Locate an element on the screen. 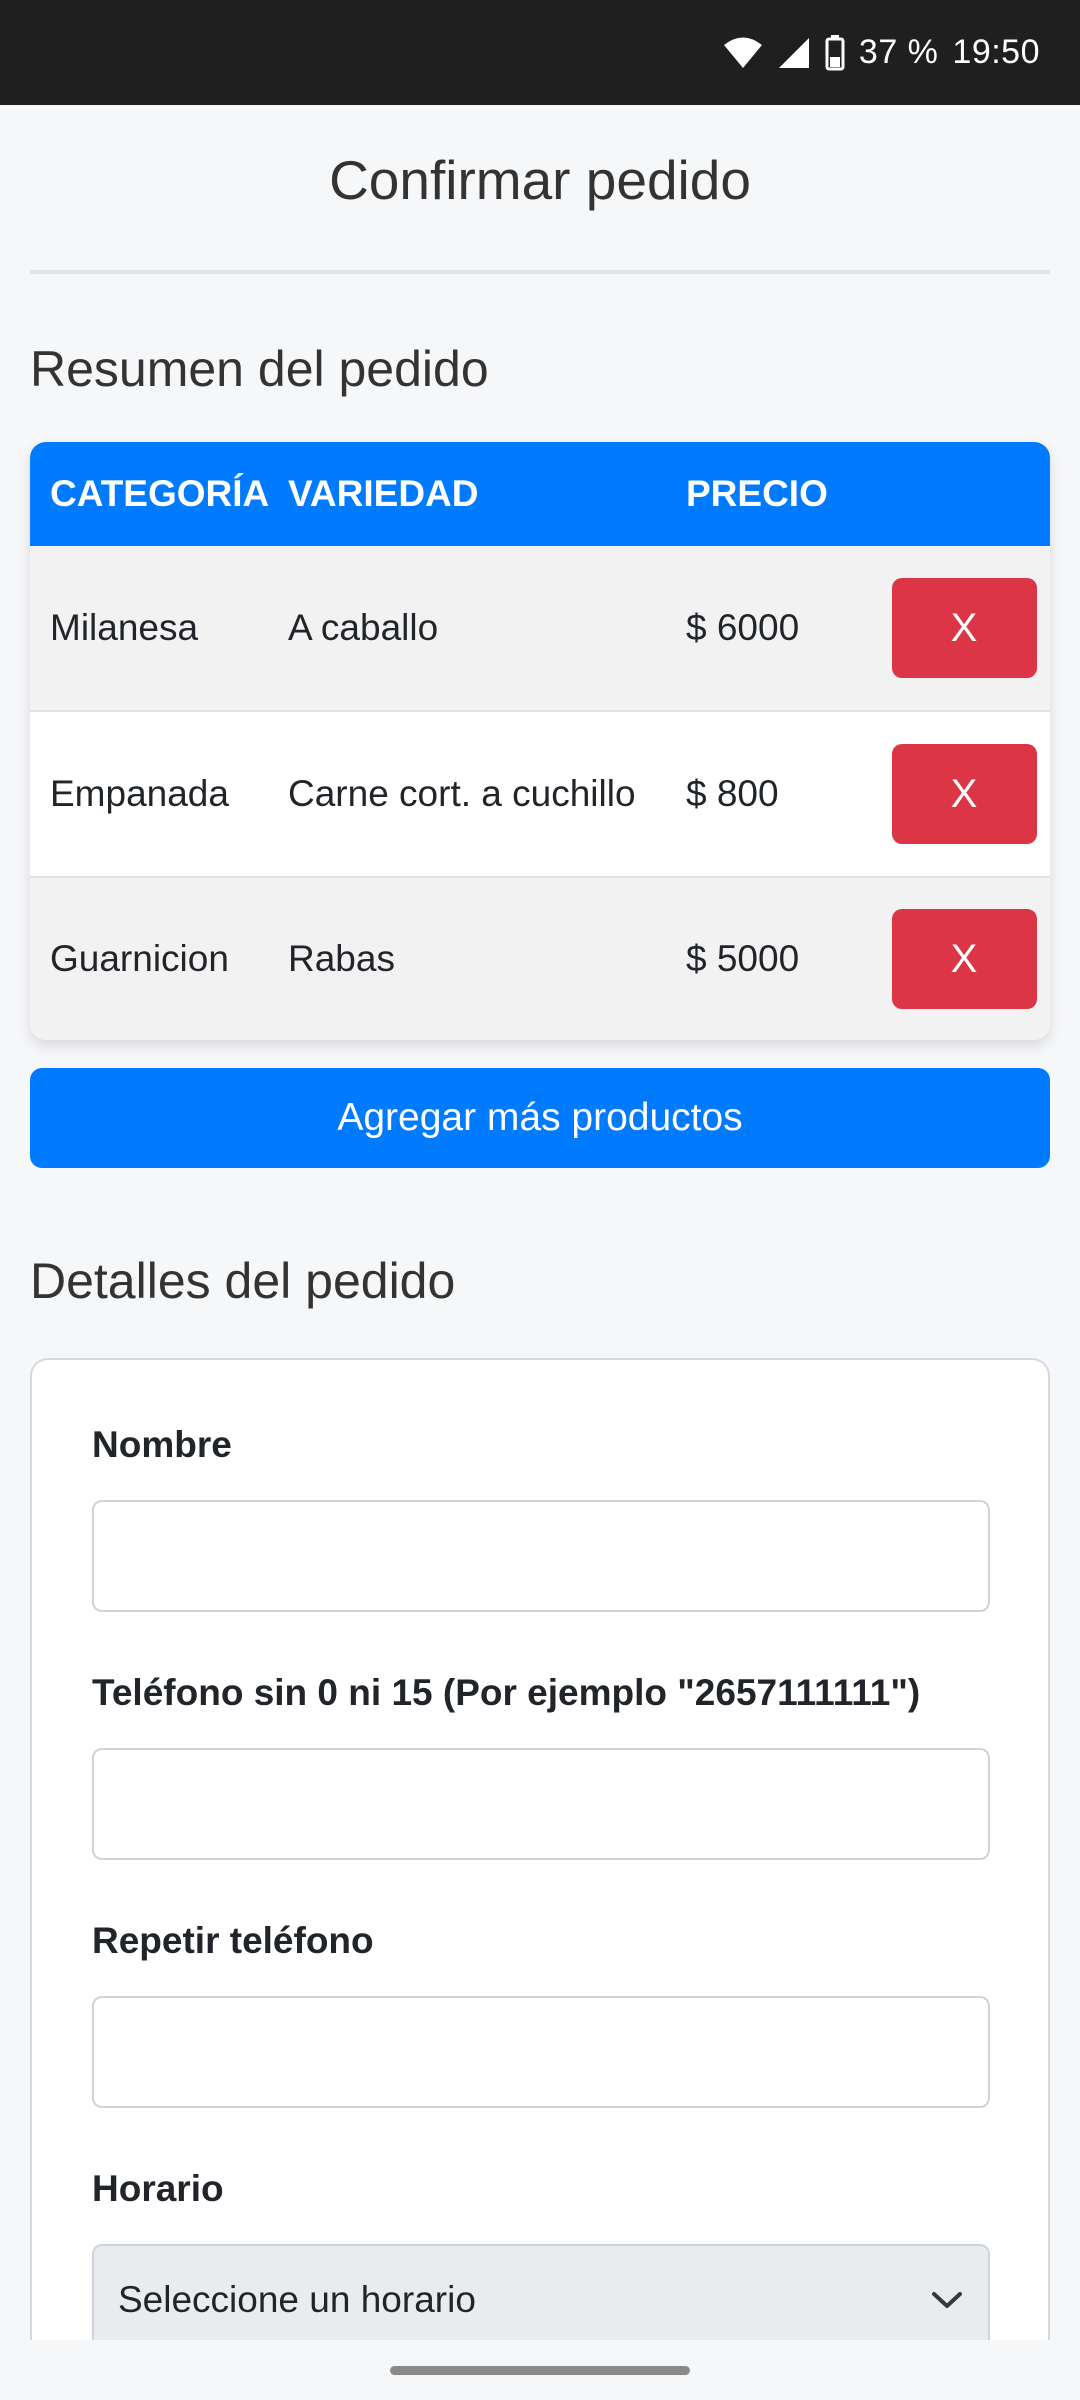 Image resolution: width=1080 pixels, height=2400 pixels. status-bar: 37 % 19:50 is located at coordinates (540, 52).